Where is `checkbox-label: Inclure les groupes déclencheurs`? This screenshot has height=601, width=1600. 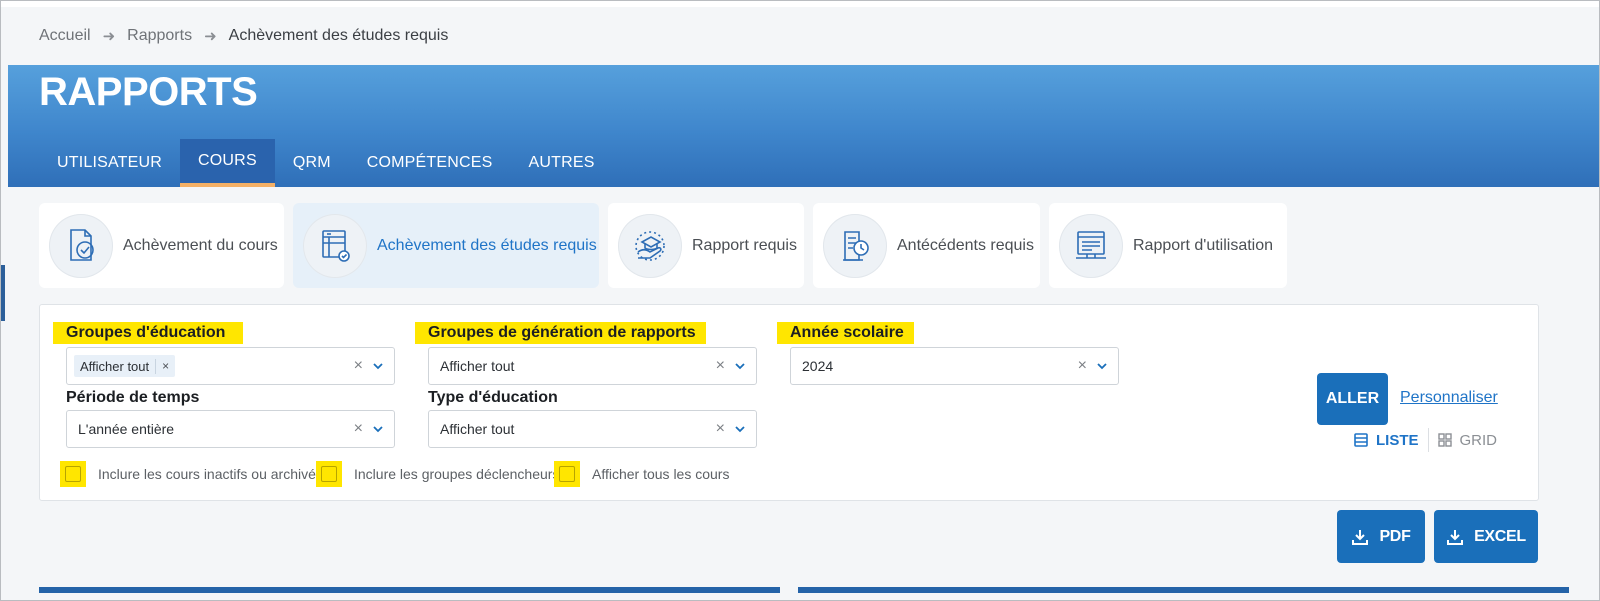
checkbox-label: Inclure les groupes déclencheurs is located at coordinates (457, 474).